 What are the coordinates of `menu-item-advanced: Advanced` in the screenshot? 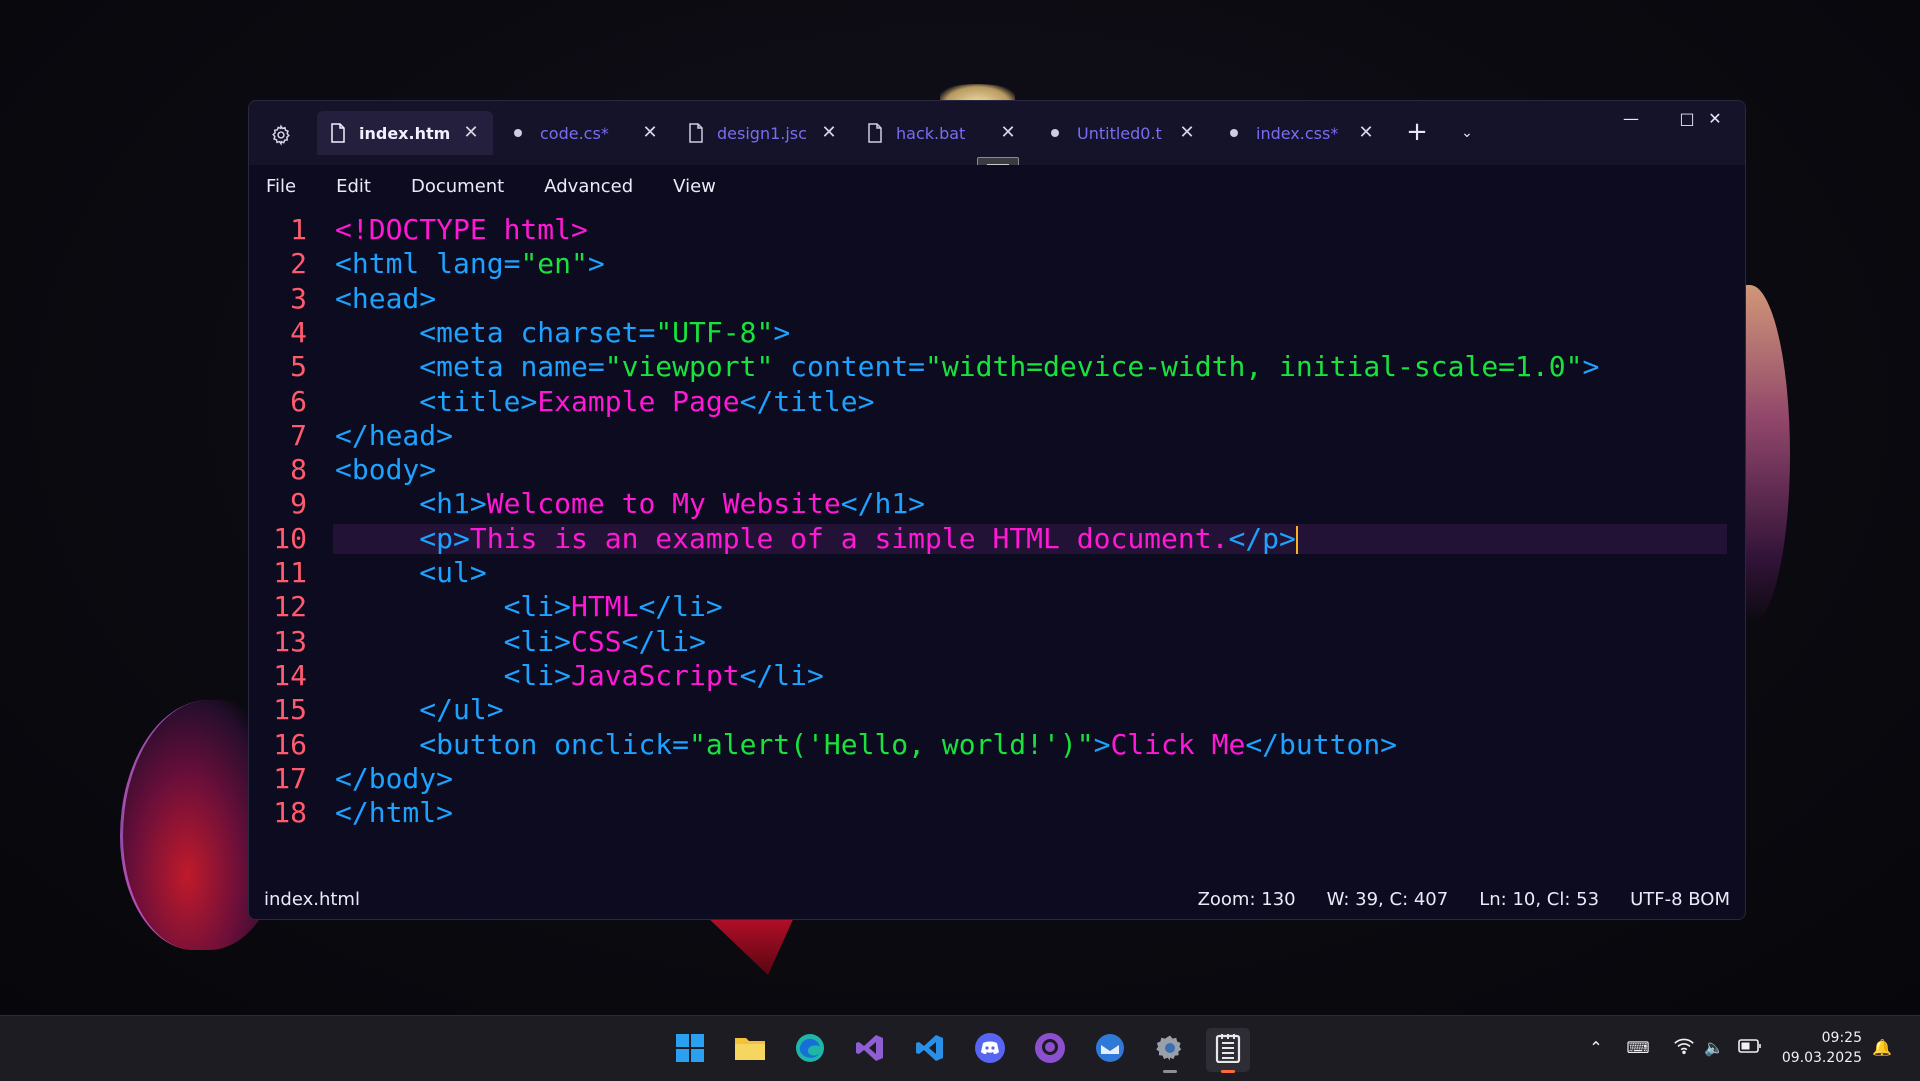 It's located at (588, 186).